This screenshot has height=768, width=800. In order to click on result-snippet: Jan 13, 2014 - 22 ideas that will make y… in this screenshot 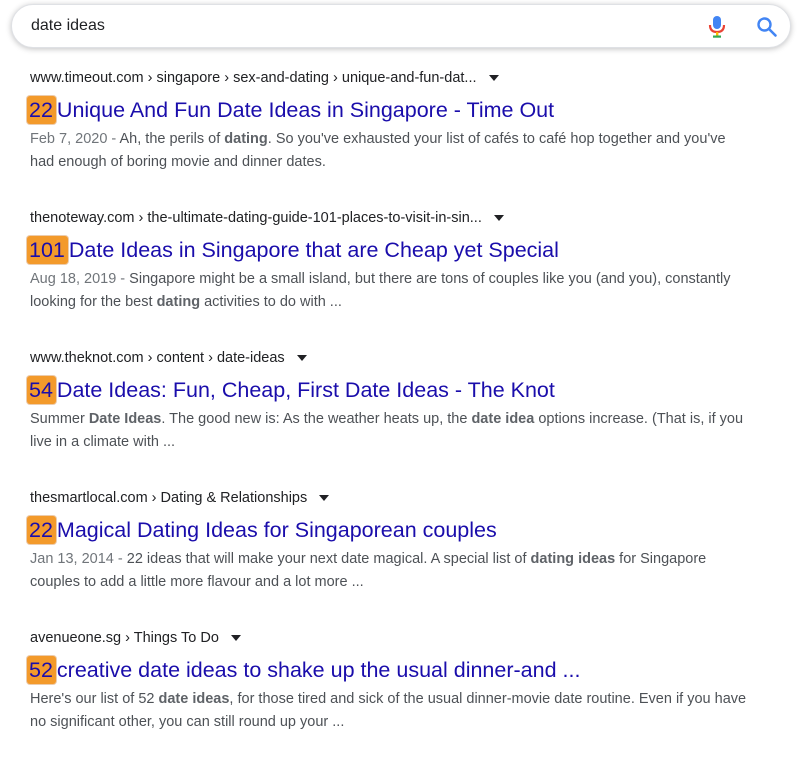, I will do `click(390, 571)`.